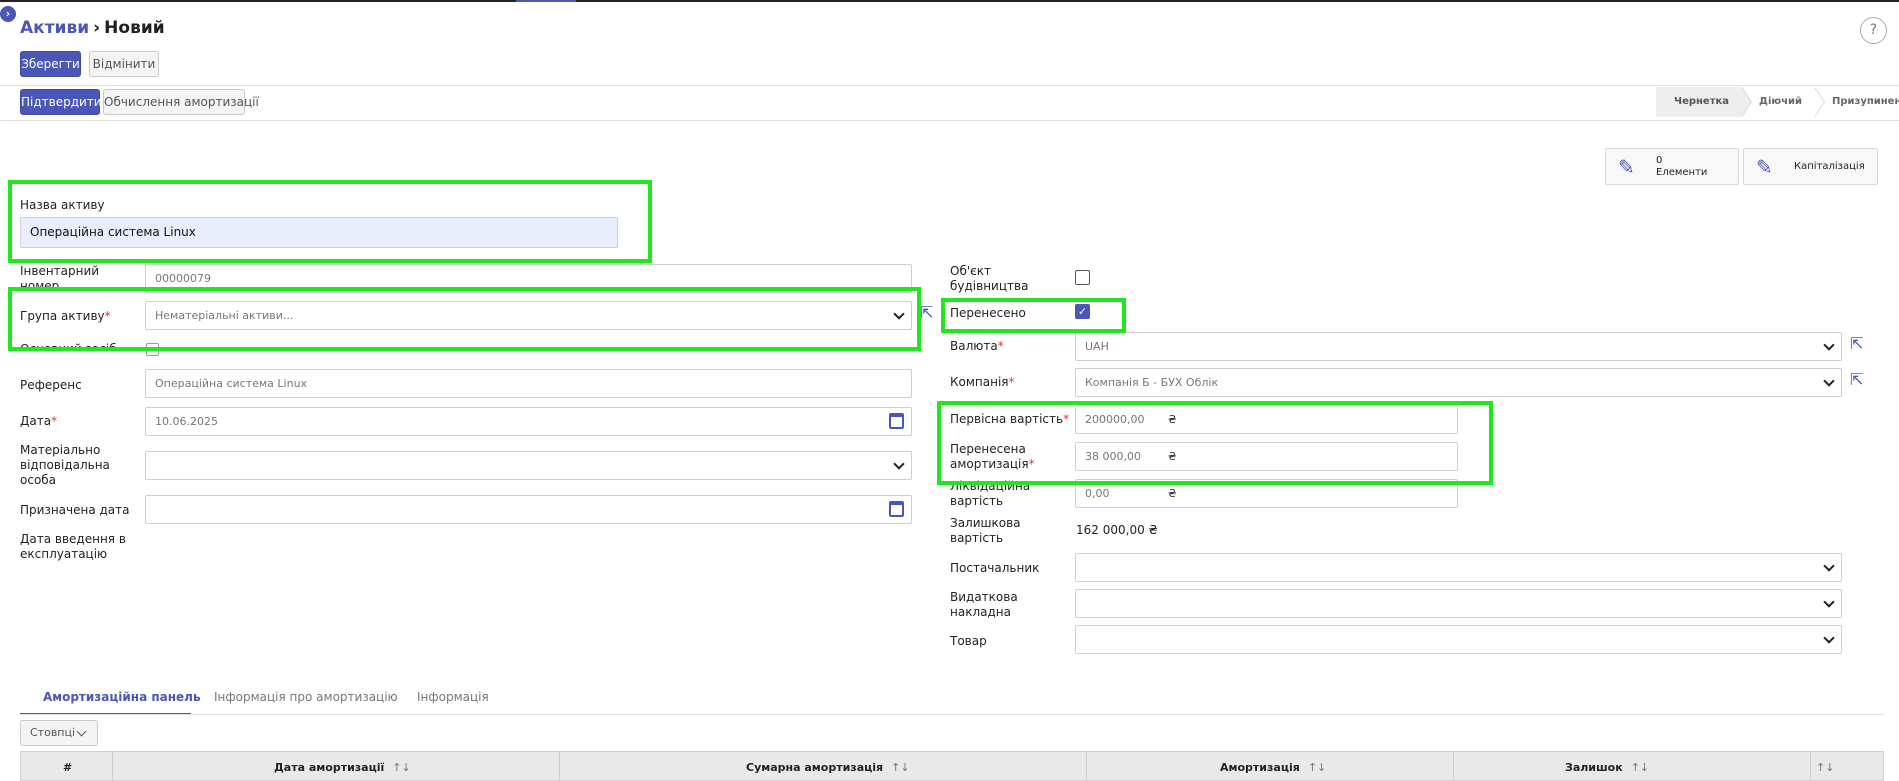 The width and height of the screenshot is (1899, 781). Describe the element at coordinates (1273, 767) in the screenshot. I see `column-header-depreciation: Амортизація ↑↓` at that location.